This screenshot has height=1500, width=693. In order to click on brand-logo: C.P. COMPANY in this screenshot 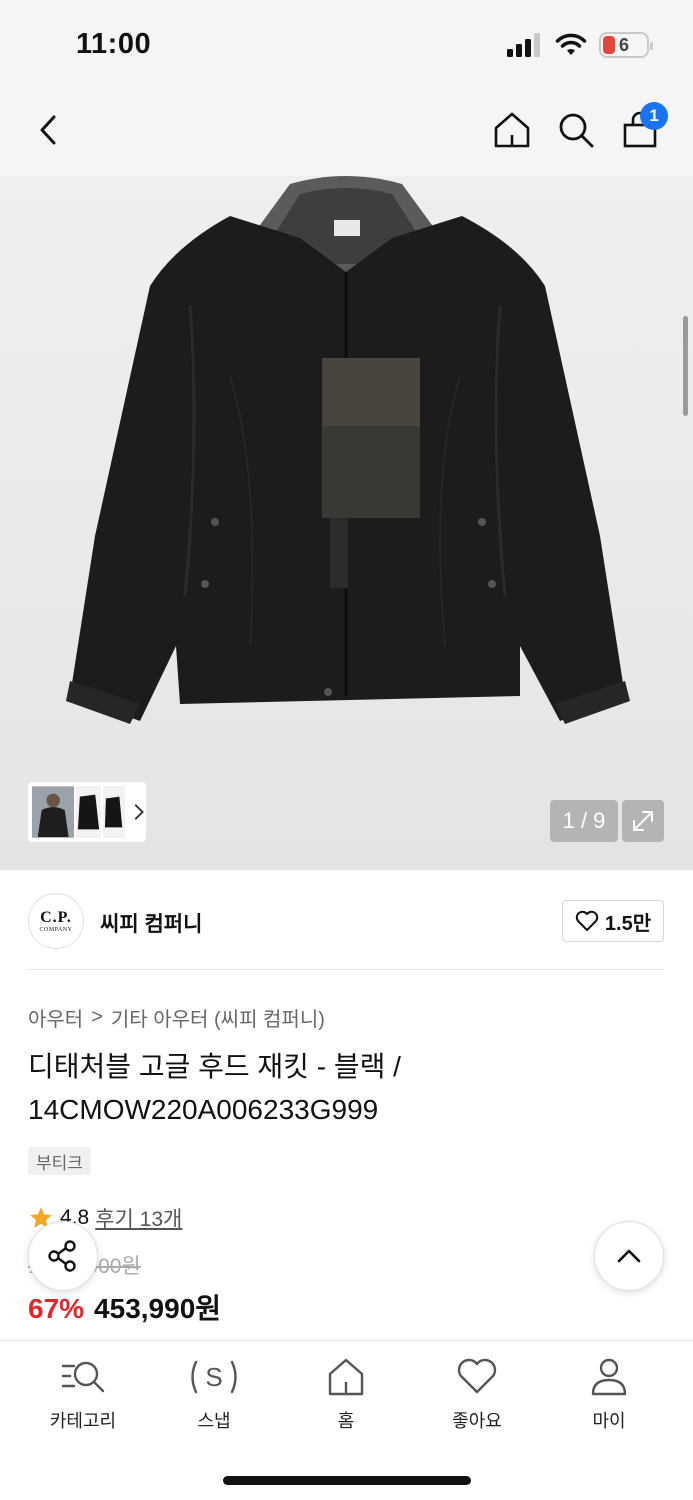, I will do `click(56, 921)`.